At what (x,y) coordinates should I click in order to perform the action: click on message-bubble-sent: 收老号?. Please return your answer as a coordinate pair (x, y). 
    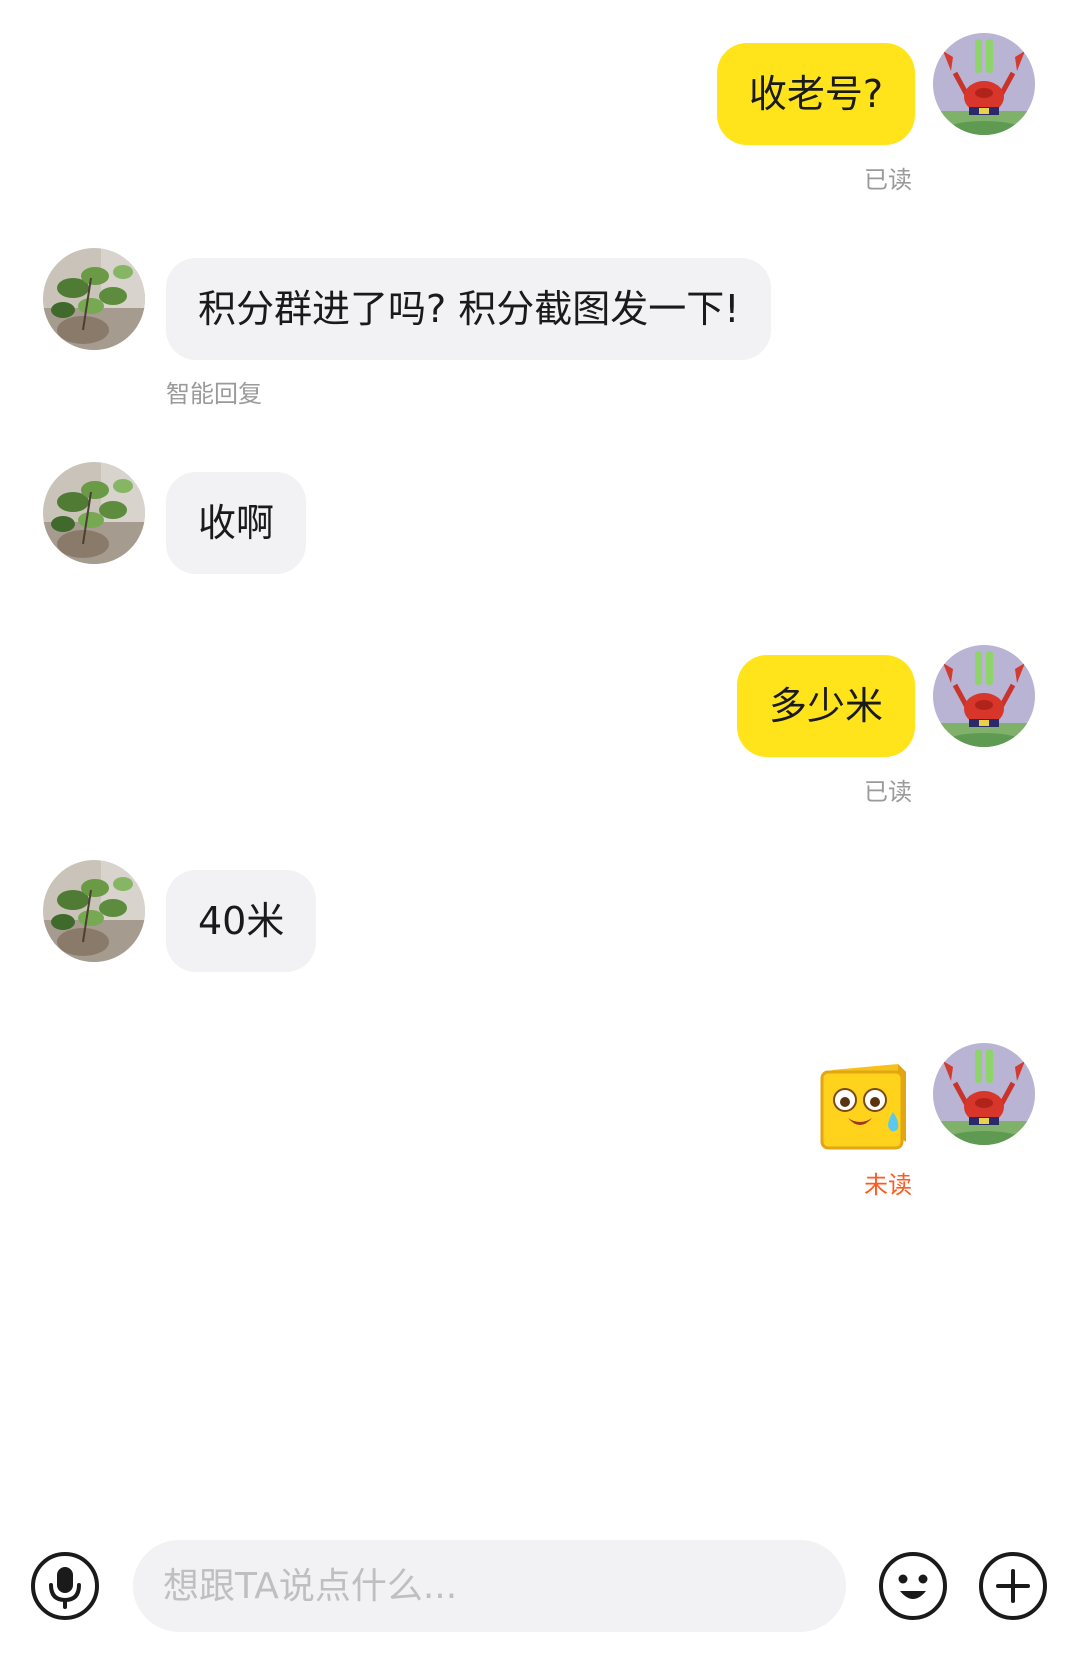
    Looking at the image, I should click on (815, 94).